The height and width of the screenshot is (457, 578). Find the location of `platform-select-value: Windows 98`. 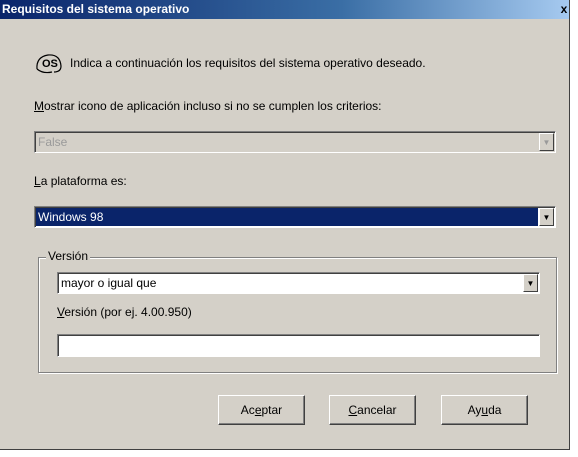

platform-select-value: Windows 98 is located at coordinates (287, 217).